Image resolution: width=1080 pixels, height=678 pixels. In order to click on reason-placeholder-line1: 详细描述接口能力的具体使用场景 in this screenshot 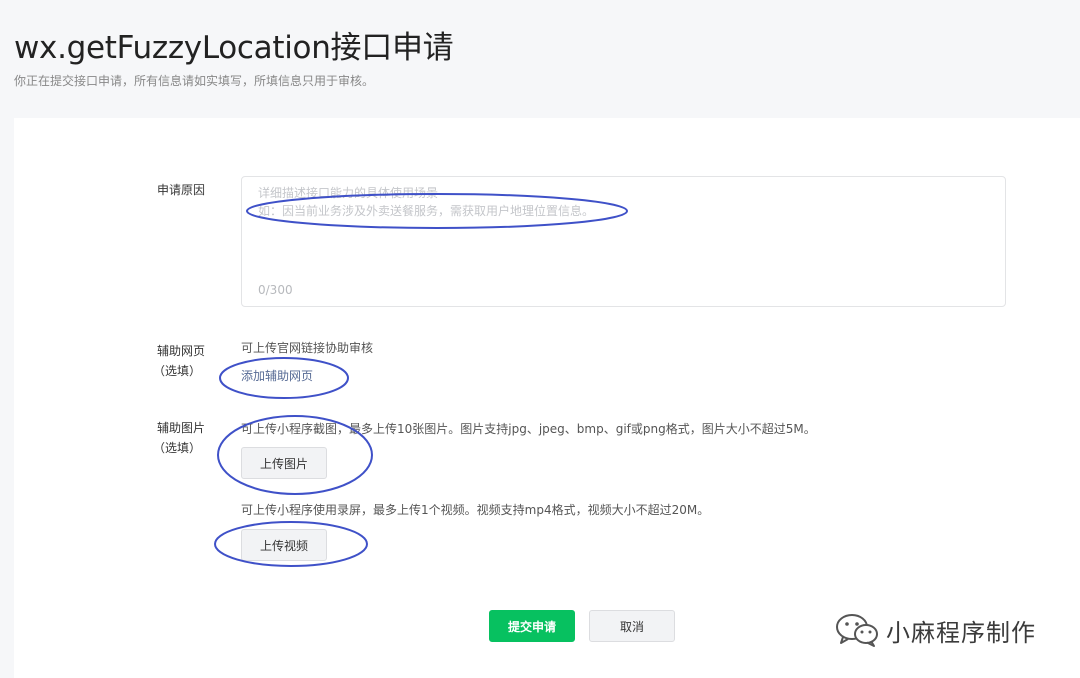, I will do `click(348, 193)`.